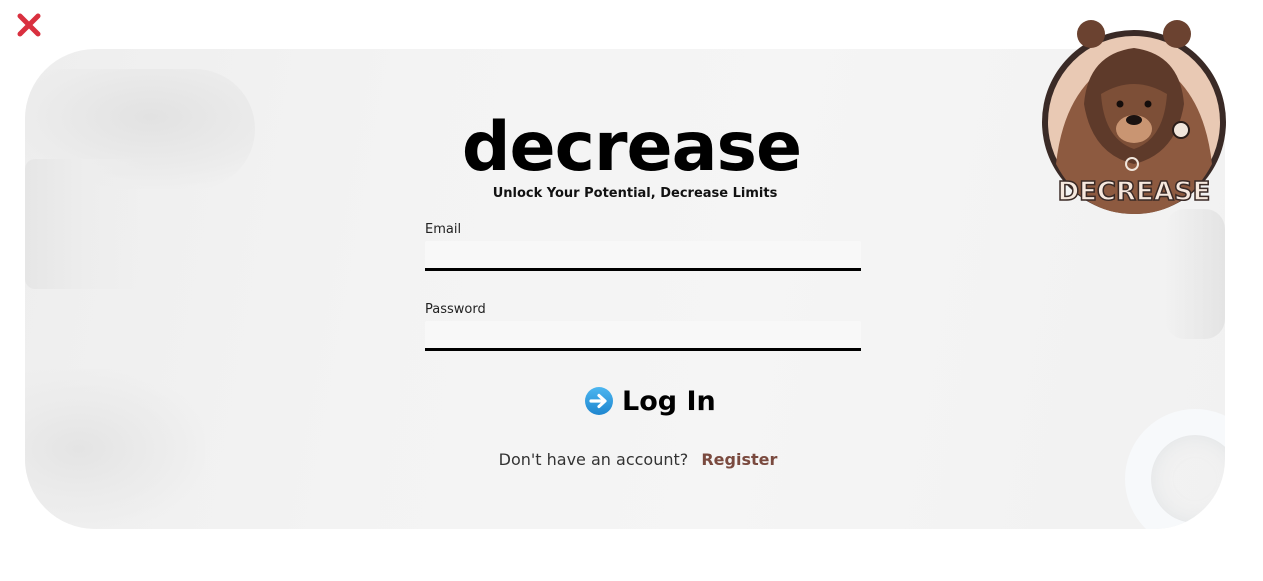 The width and height of the screenshot is (1263, 581). I want to click on right-arrow-icon, so click(599, 401).